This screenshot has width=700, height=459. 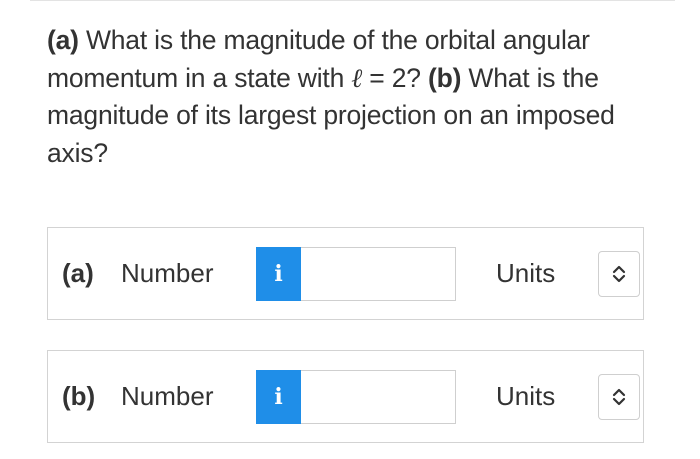 What do you see at coordinates (352, 0) in the screenshot?
I see `top-divider` at bounding box center [352, 0].